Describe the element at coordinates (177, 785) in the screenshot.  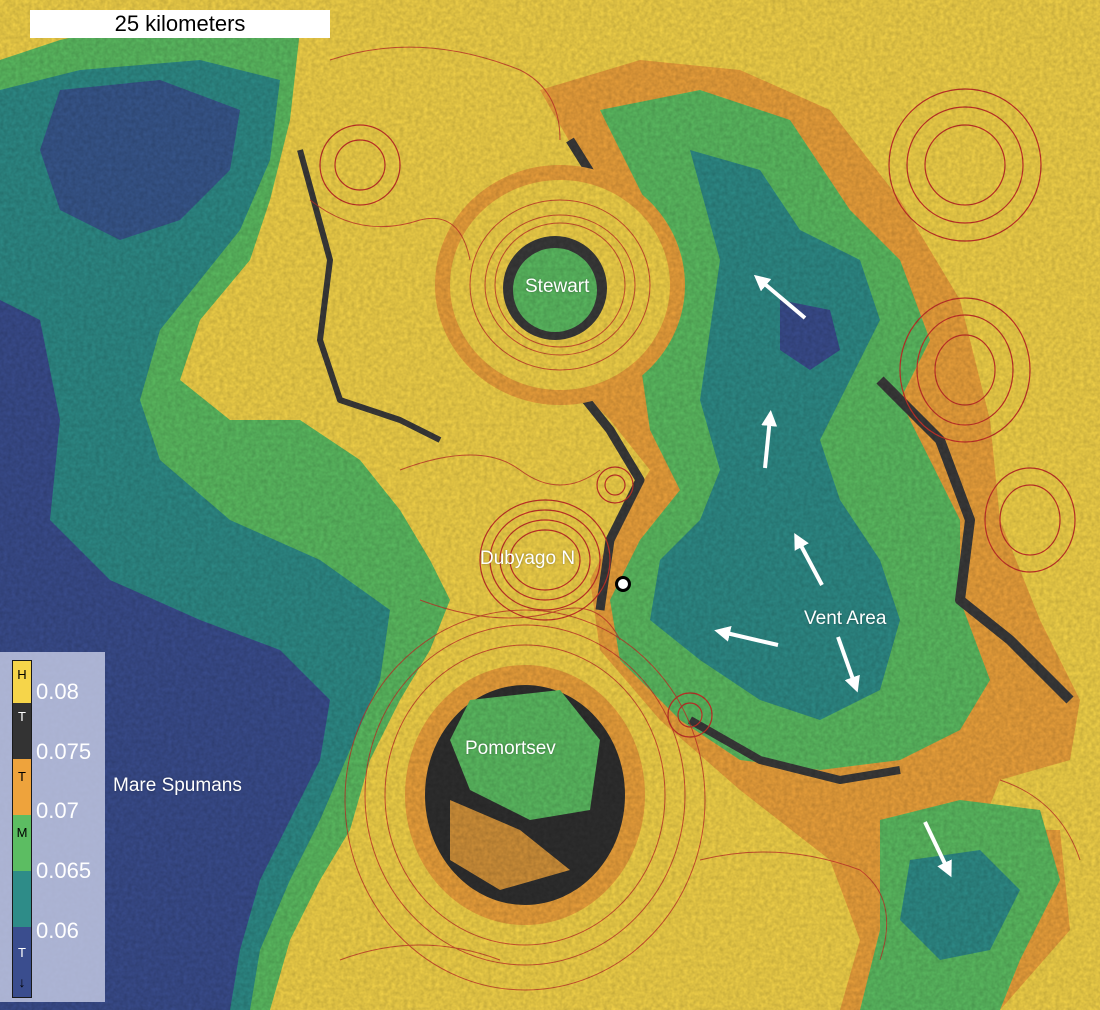
I see `place-label-mare-spumans: Mare Spumans` at that location.